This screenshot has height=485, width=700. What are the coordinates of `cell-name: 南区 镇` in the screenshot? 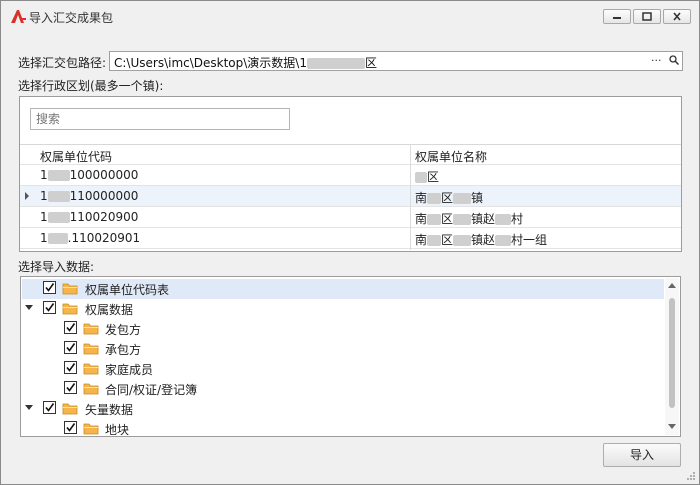 It's located at (449, 197).